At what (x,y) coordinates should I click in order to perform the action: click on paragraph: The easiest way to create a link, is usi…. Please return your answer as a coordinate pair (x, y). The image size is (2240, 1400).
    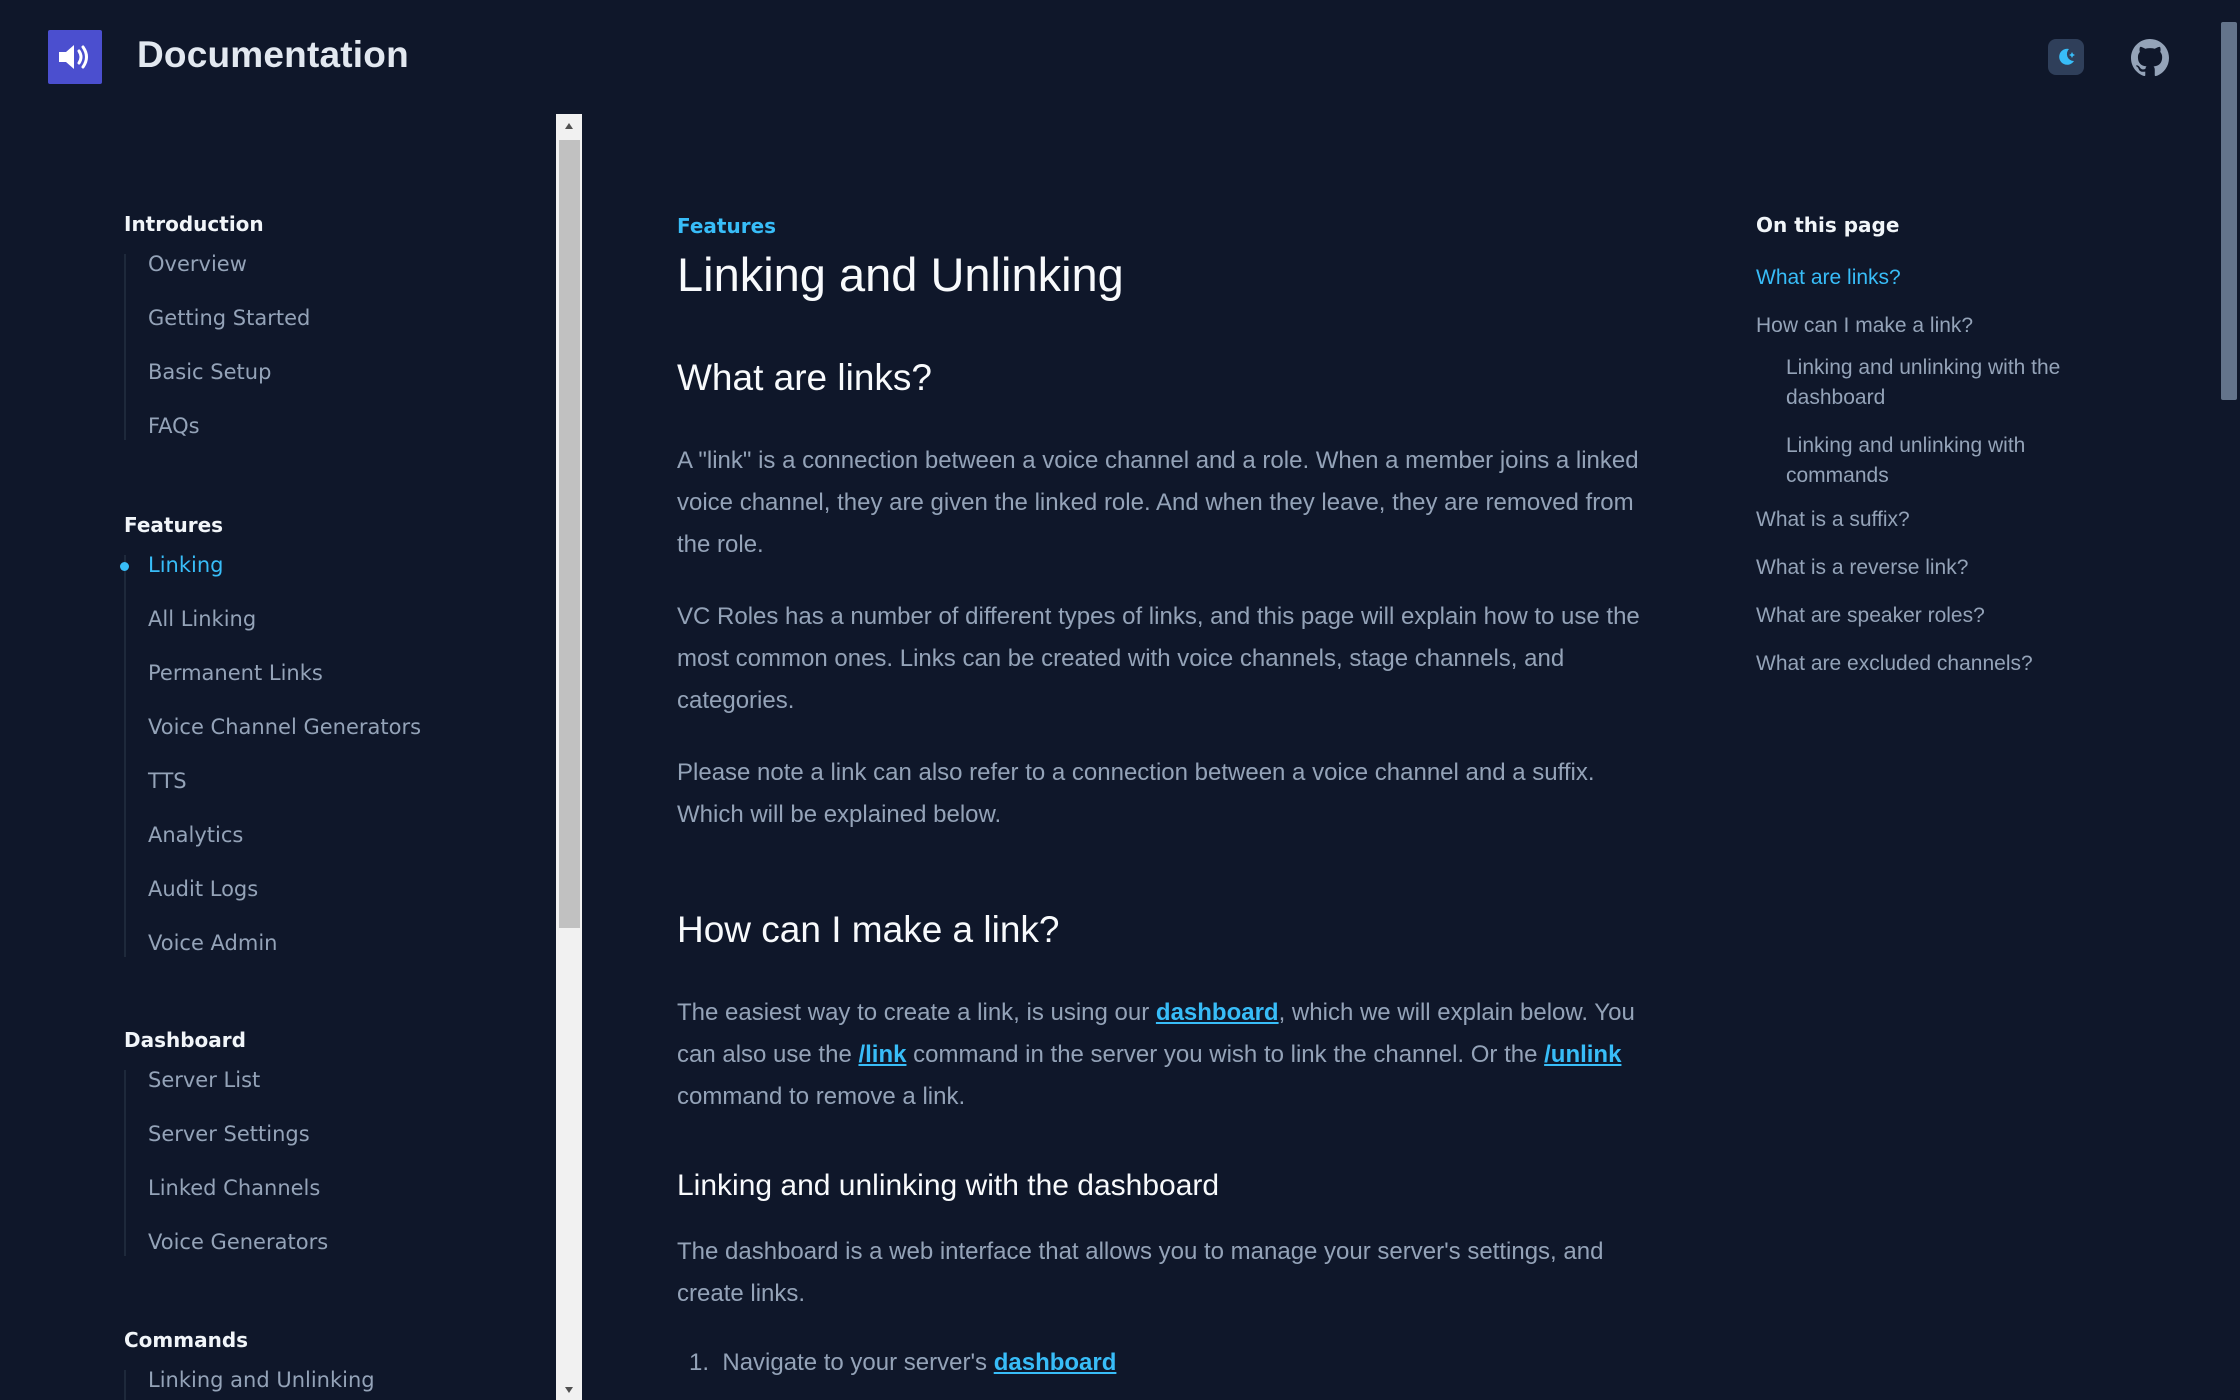
    Looking at the image, I should click on (1169, 1055).